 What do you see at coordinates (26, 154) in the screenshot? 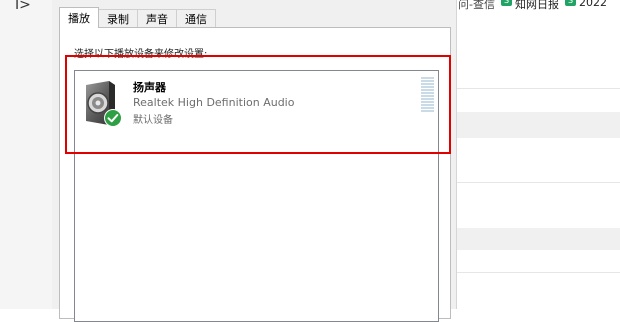
I see `left-panel: I>` at bounding box center [26, 154].